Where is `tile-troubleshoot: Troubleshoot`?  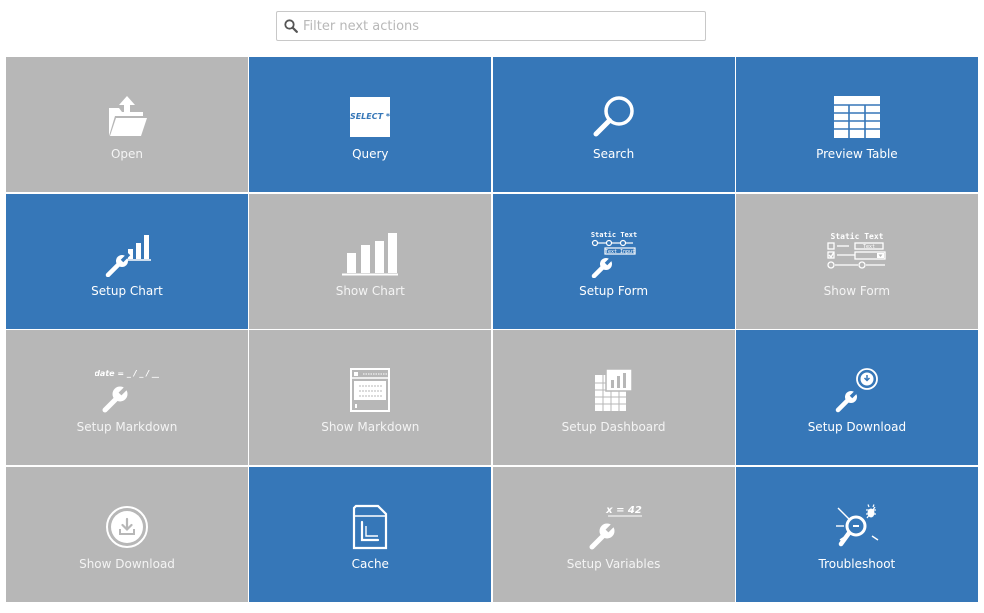
tile-troubleshoot: Troubleshoot is located at coordinates (856, 535).